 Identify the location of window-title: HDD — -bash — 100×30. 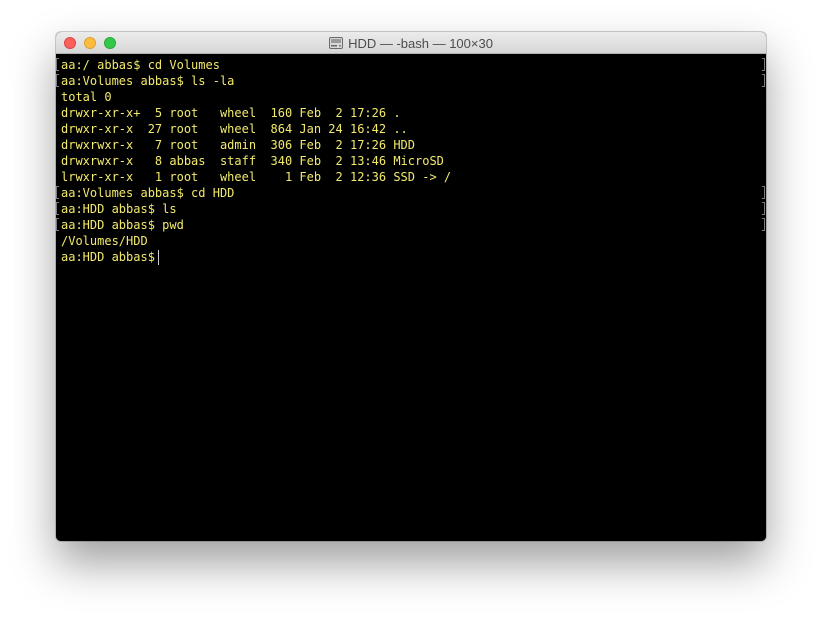
(420, 43).